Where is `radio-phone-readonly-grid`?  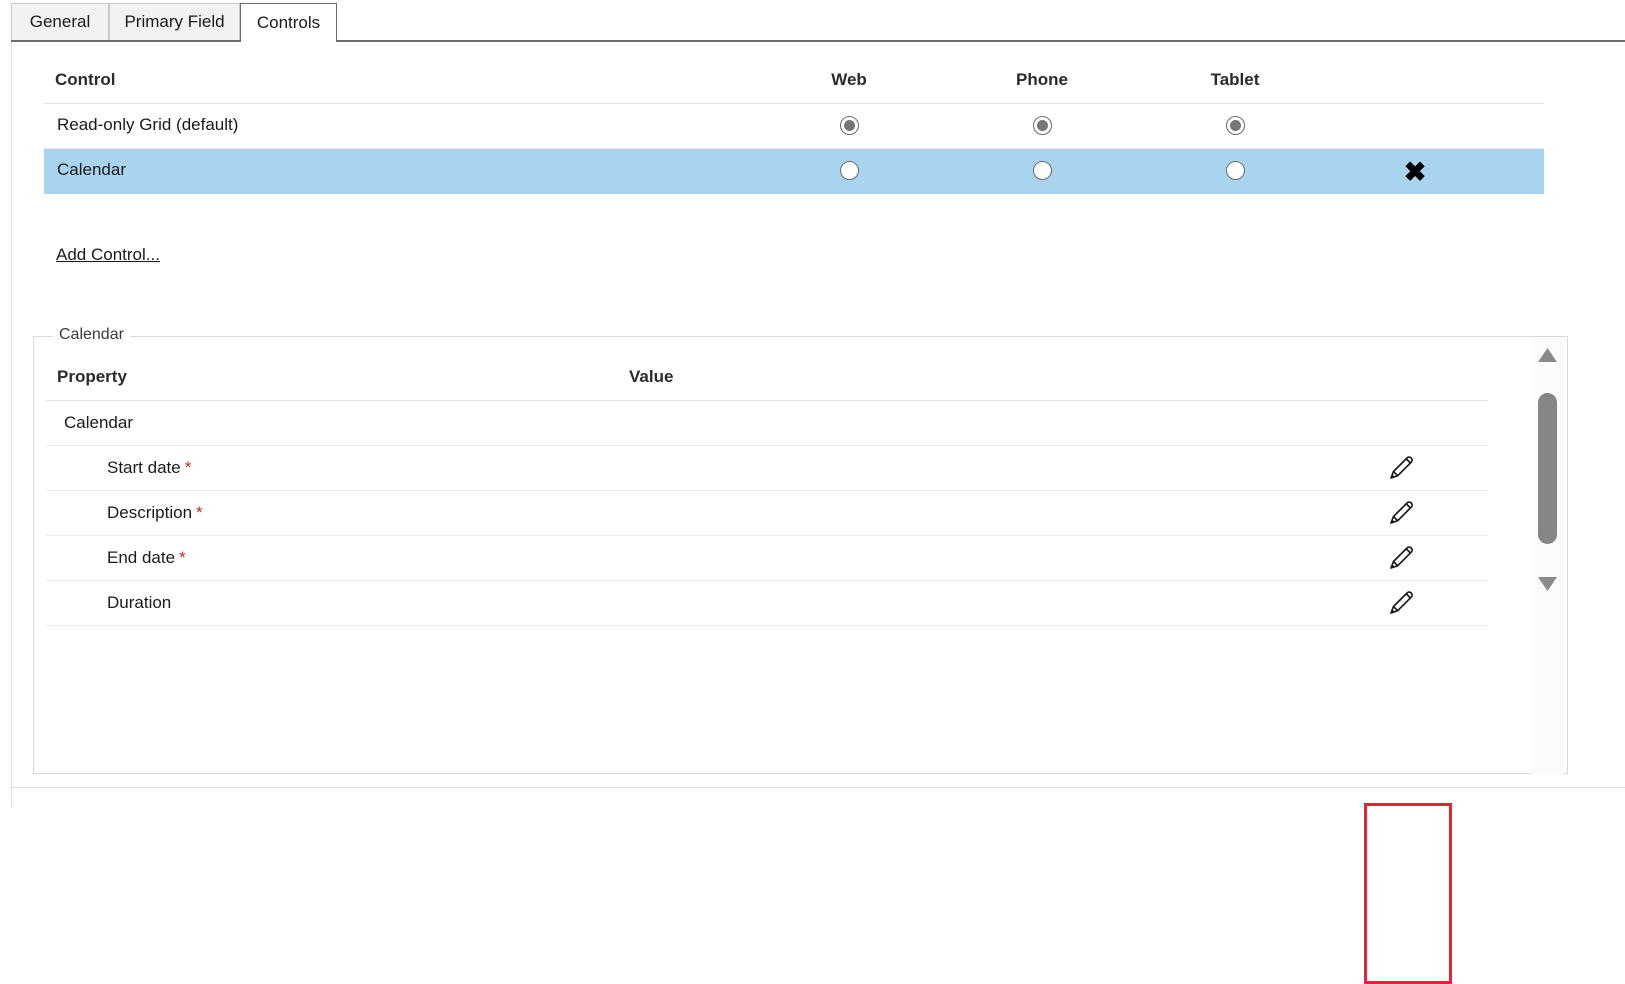
radio-phone-readonly-grid is located at coordinates (1042, 125).